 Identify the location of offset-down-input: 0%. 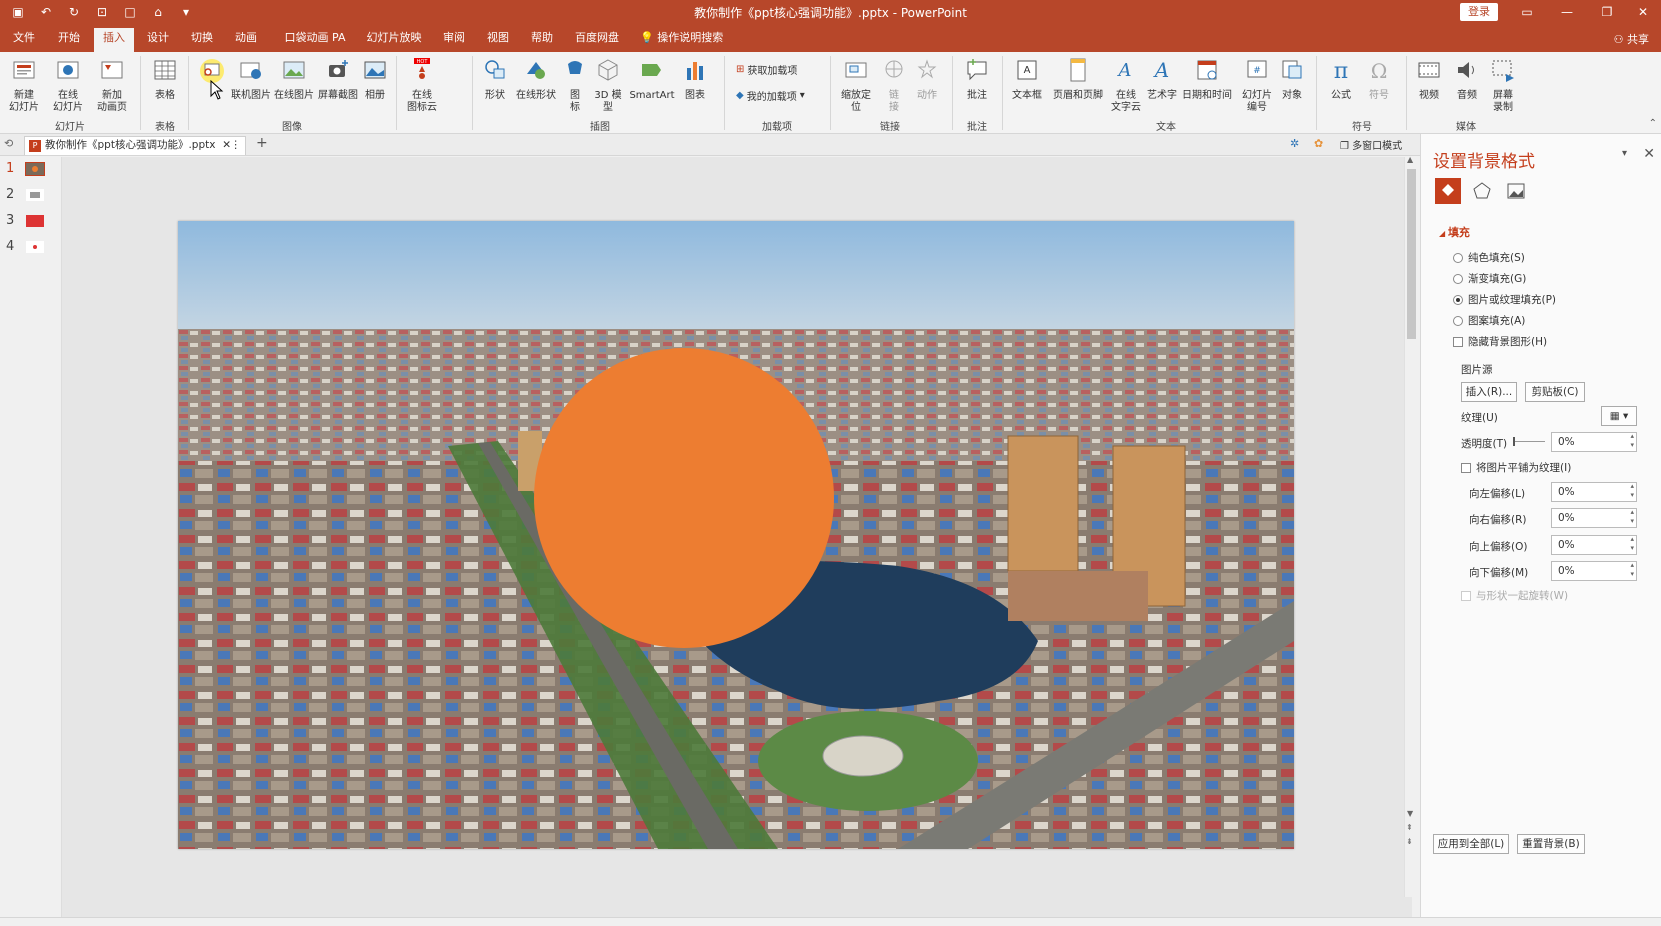
(1594, 571).